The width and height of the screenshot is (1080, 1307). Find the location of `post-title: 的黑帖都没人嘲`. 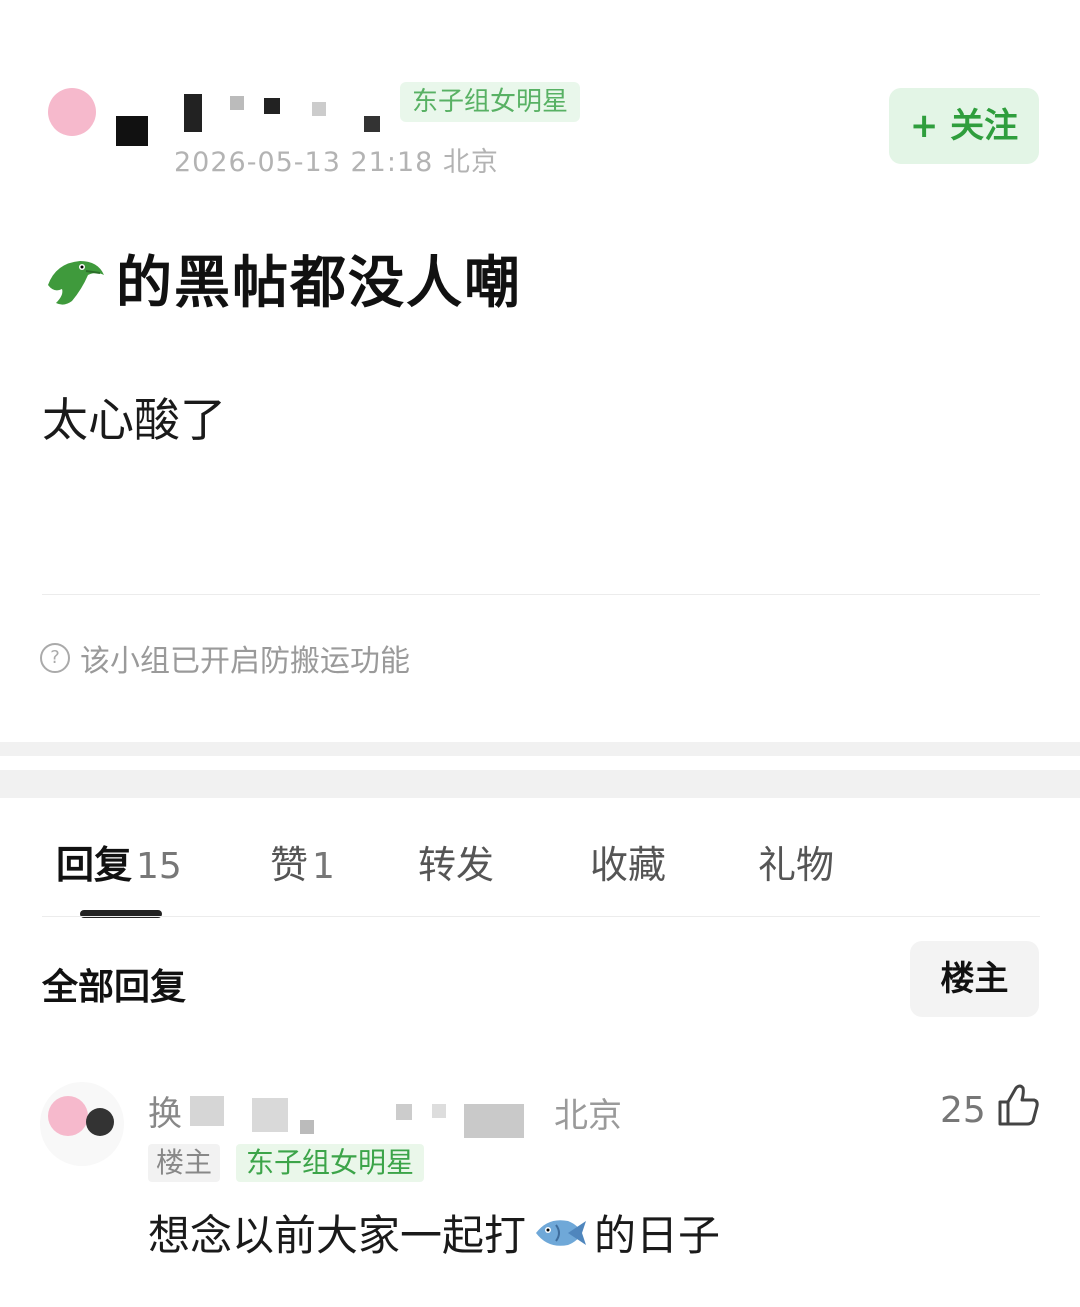

post-title: 的黑帖都没人嘲 is located at coordinates (319, 283).